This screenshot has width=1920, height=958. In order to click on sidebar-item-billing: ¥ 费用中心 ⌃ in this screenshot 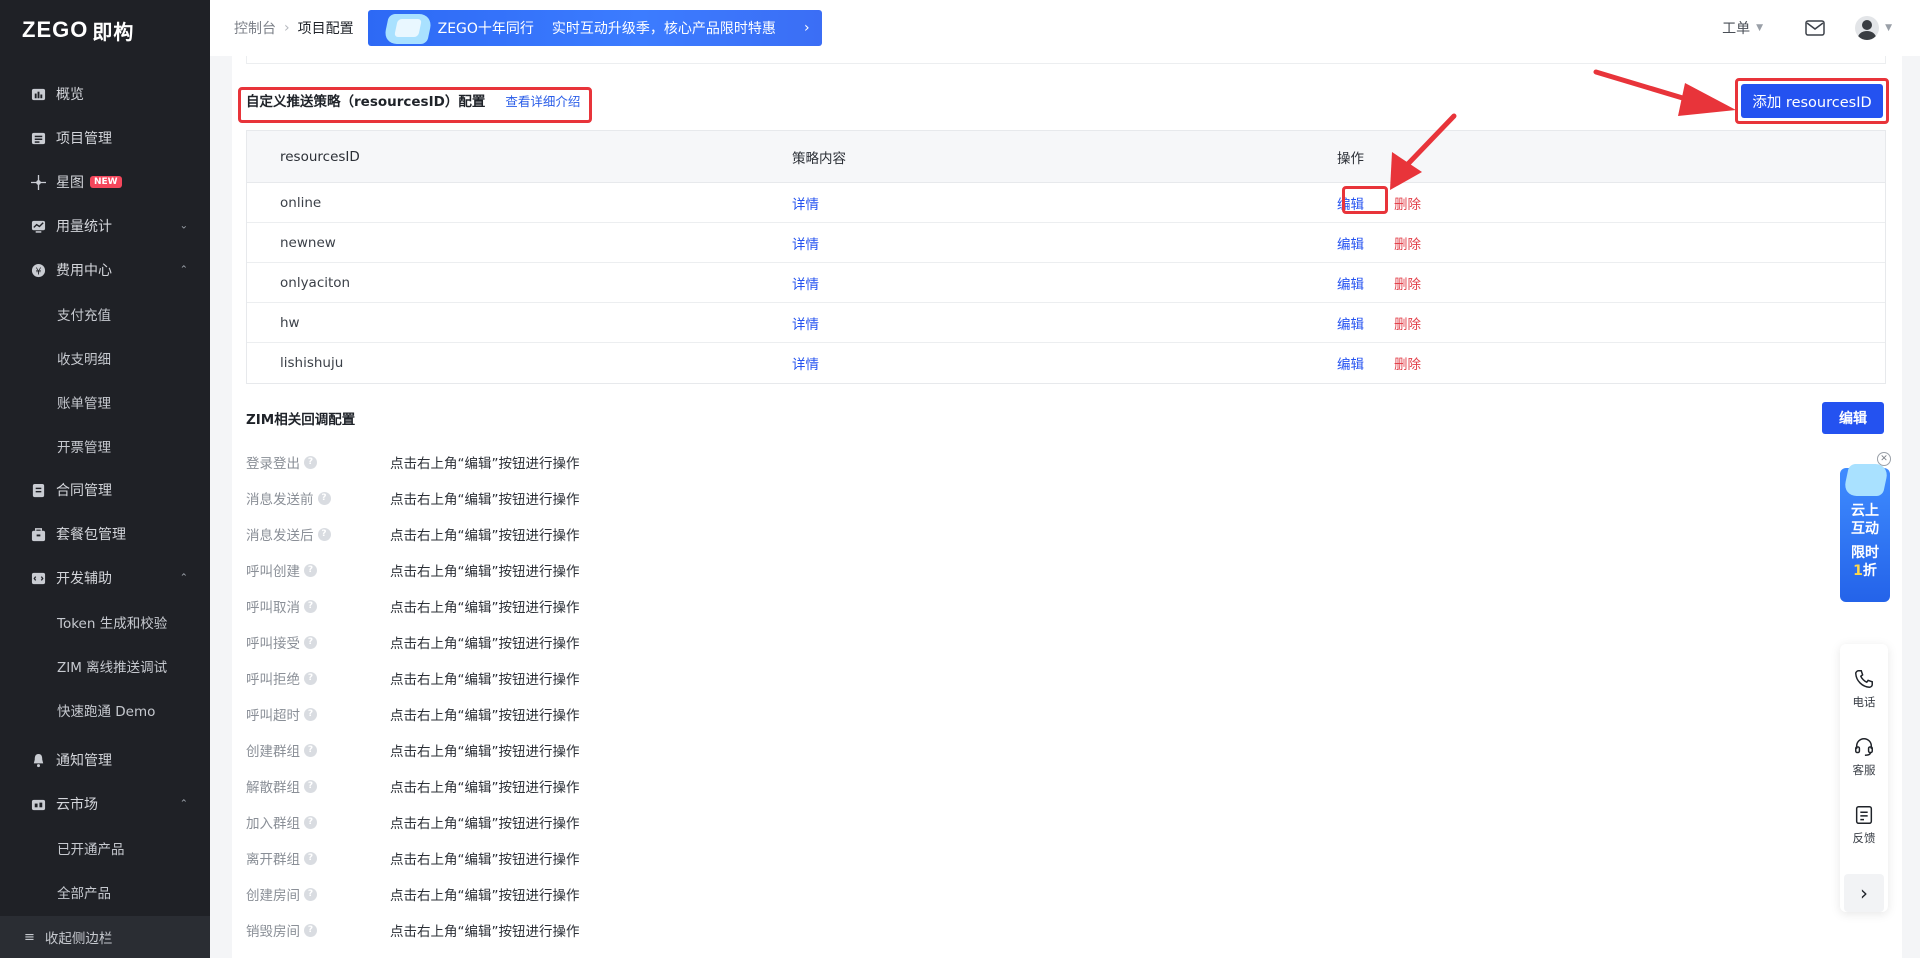, I will do `click(105, 270)`.